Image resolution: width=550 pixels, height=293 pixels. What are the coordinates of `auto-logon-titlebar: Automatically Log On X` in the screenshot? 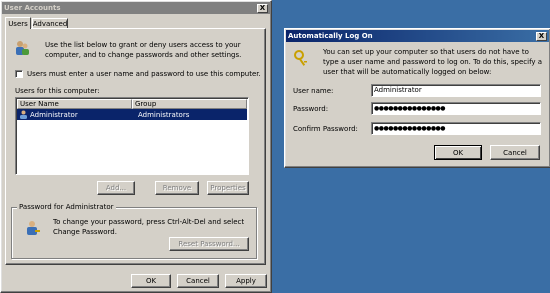 It's located at (417, 36).